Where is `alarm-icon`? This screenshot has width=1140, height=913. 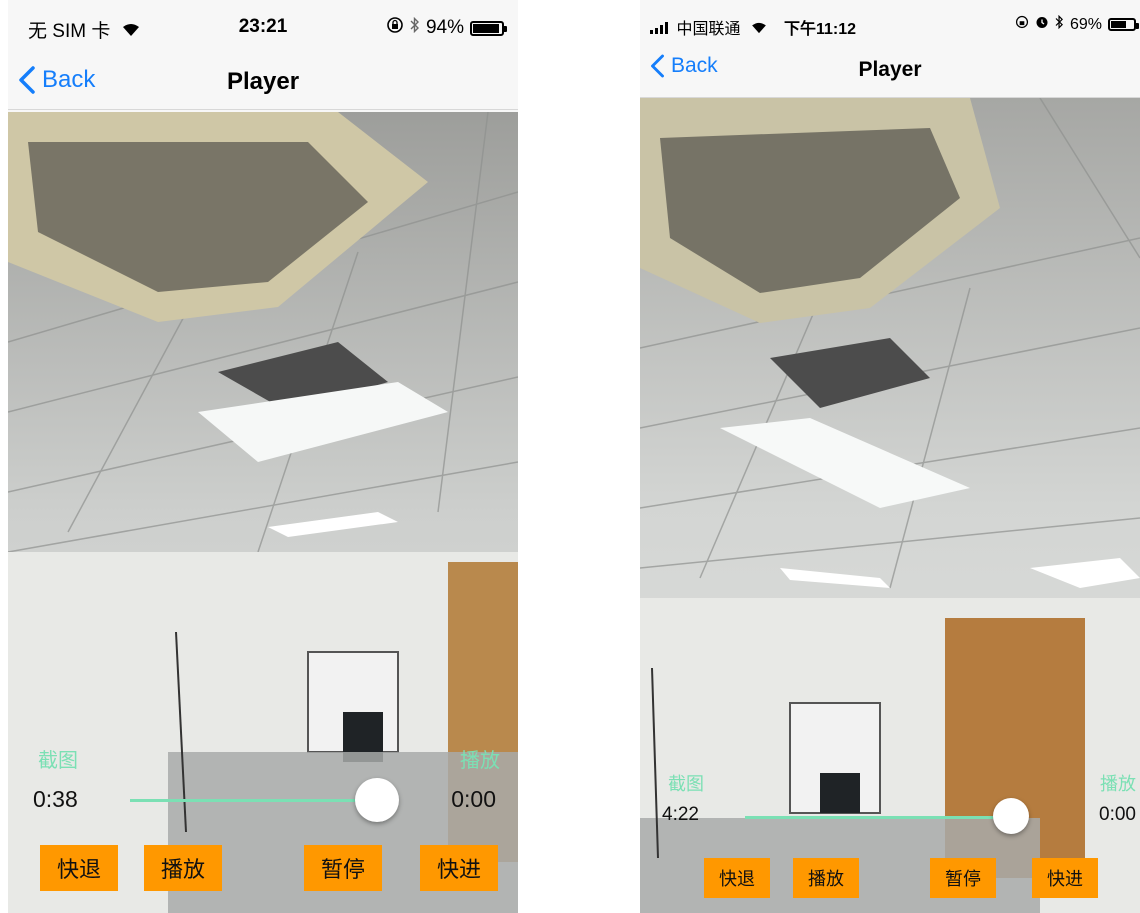 alarm-icon is located at coordinates (1042, 24).